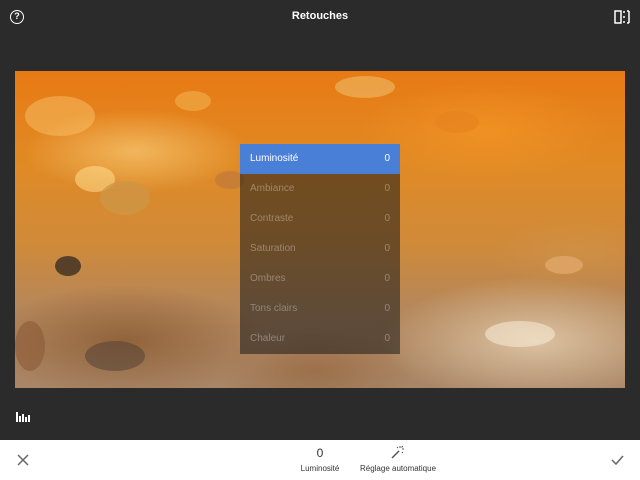 The height and width of the screenshot is (480, 640). I want to click on menu-item-contraste: Contraste 0, so click(320, 219).